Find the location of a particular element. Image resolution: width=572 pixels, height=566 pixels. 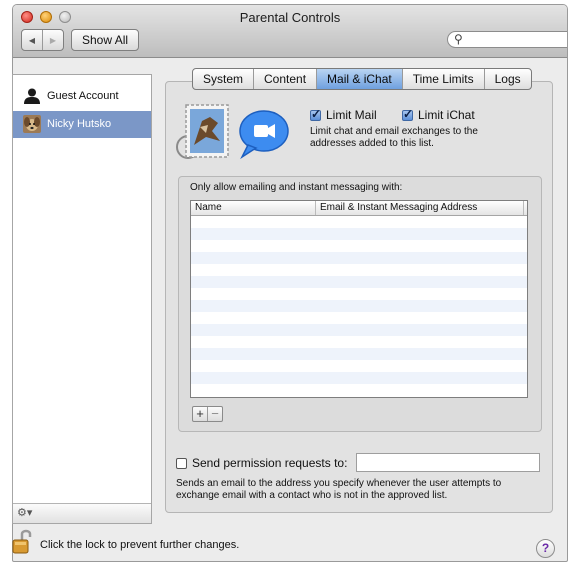

tab-logs: Logs is located at coordinates (507, 79).